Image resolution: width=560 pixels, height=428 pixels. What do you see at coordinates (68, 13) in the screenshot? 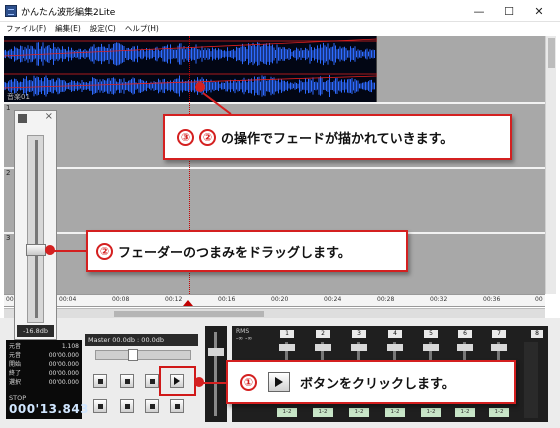
I see `window-title: かんたん波形編集2Lite` at bounding box center [68, 13].